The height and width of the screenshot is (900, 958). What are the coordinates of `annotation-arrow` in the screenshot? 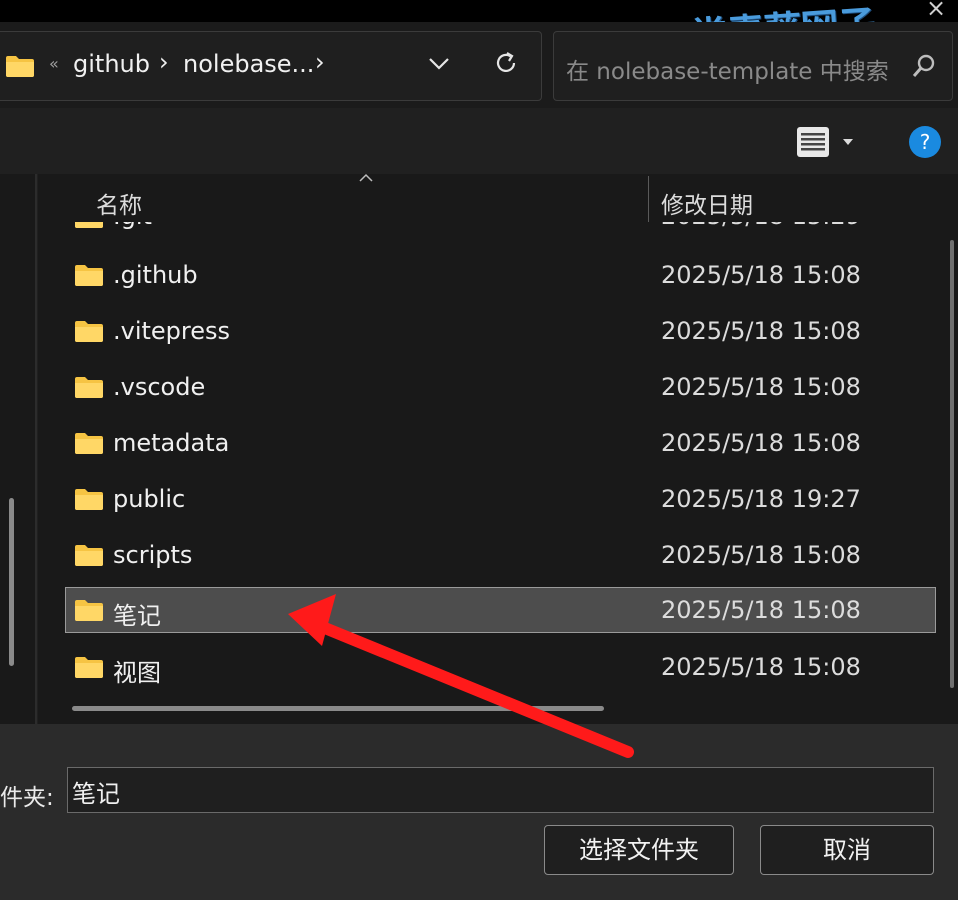 It's located at (461, 676).